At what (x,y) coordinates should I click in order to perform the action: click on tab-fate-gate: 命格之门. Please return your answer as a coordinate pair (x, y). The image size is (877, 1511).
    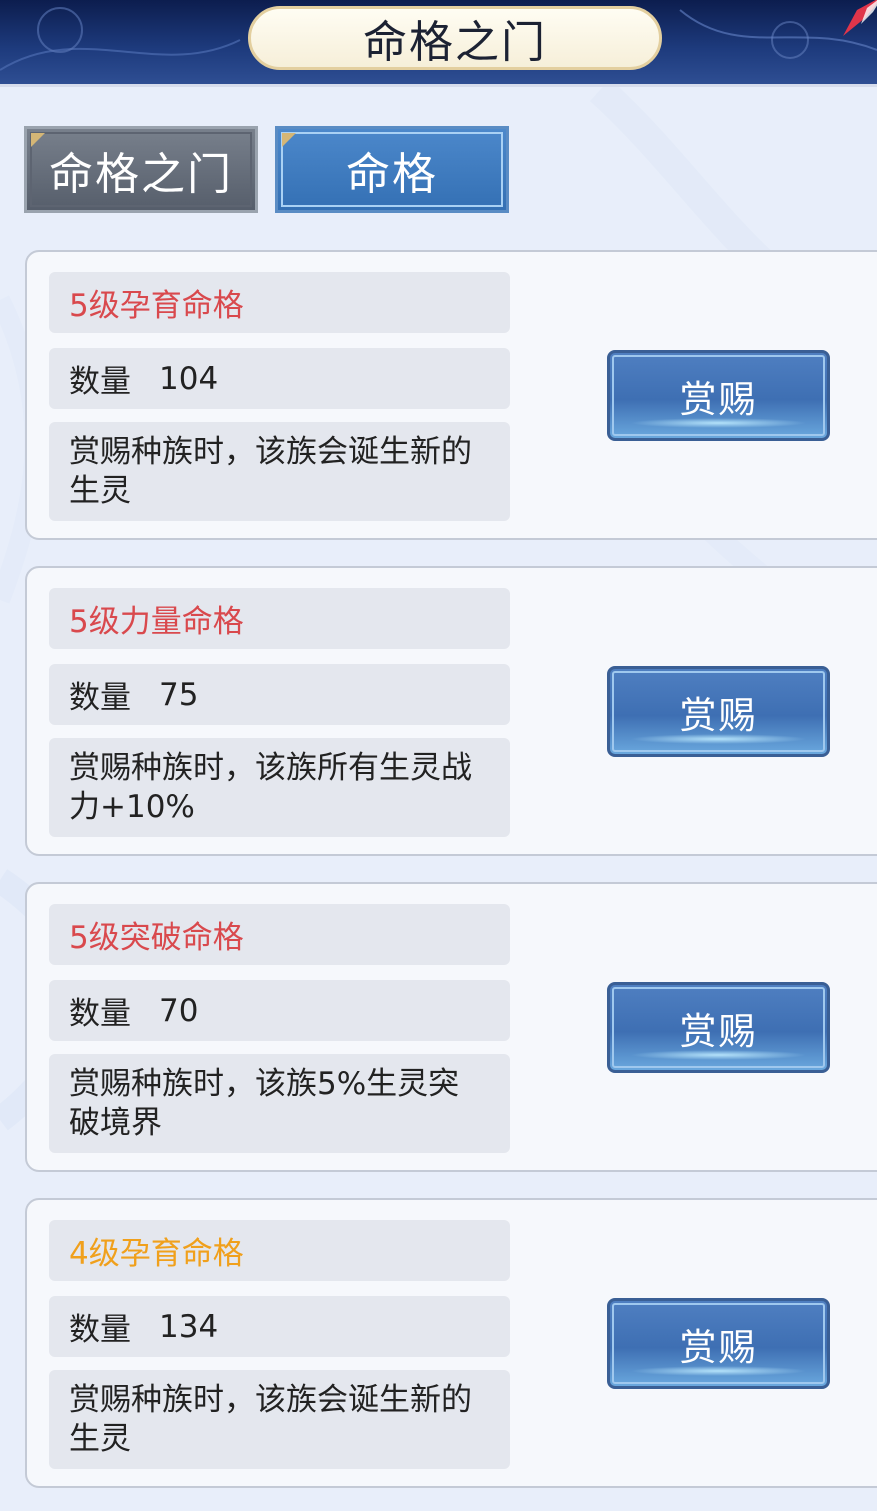
    Looking at the image, I should click on (141, 169).